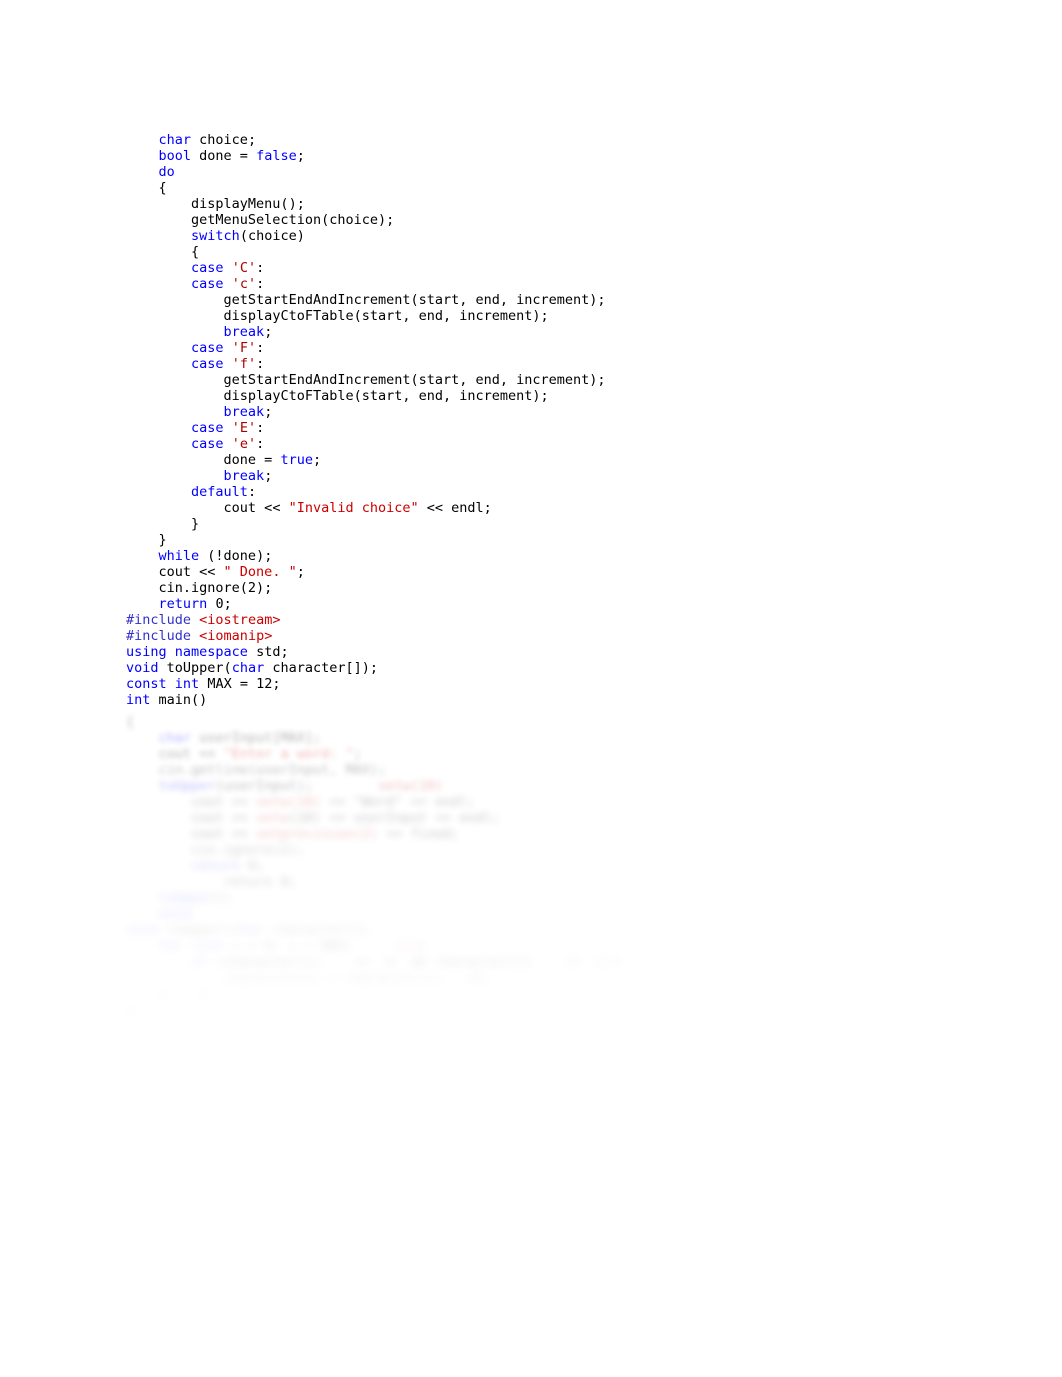  Describe the element at coordinates (166, 171) in the screenshot. I see `keyword-do: do` at that location.